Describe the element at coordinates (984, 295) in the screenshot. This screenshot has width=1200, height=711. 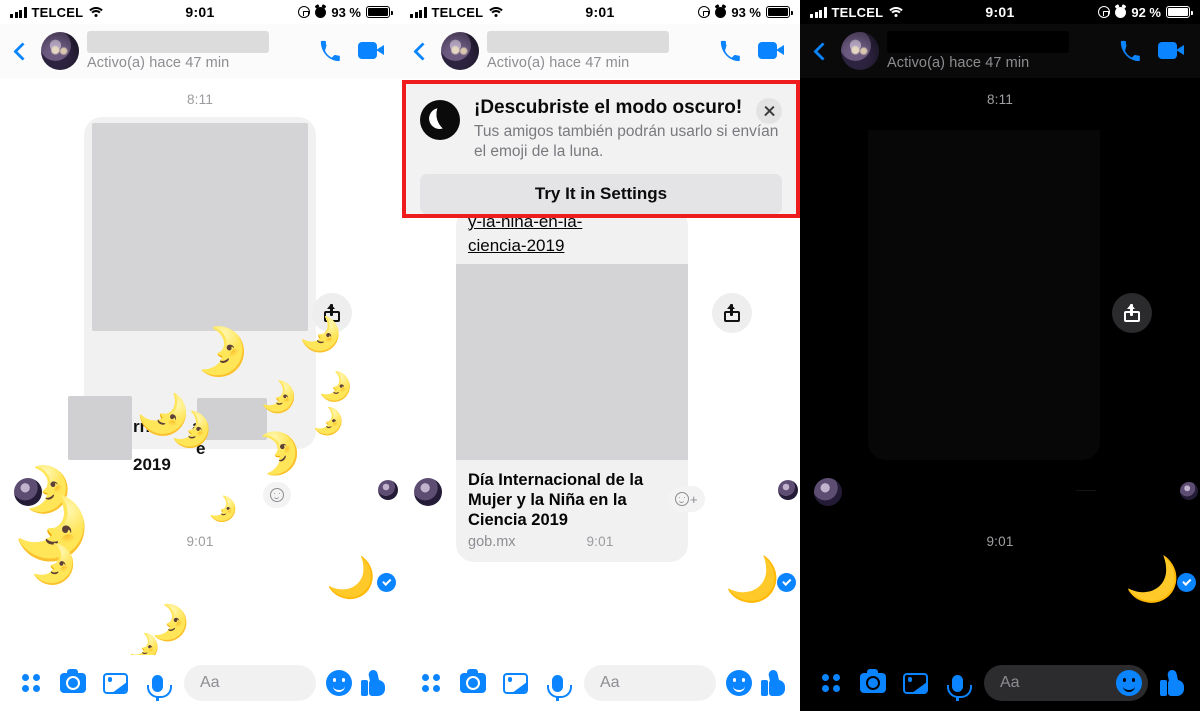
I see `link-preview-card` at that location.